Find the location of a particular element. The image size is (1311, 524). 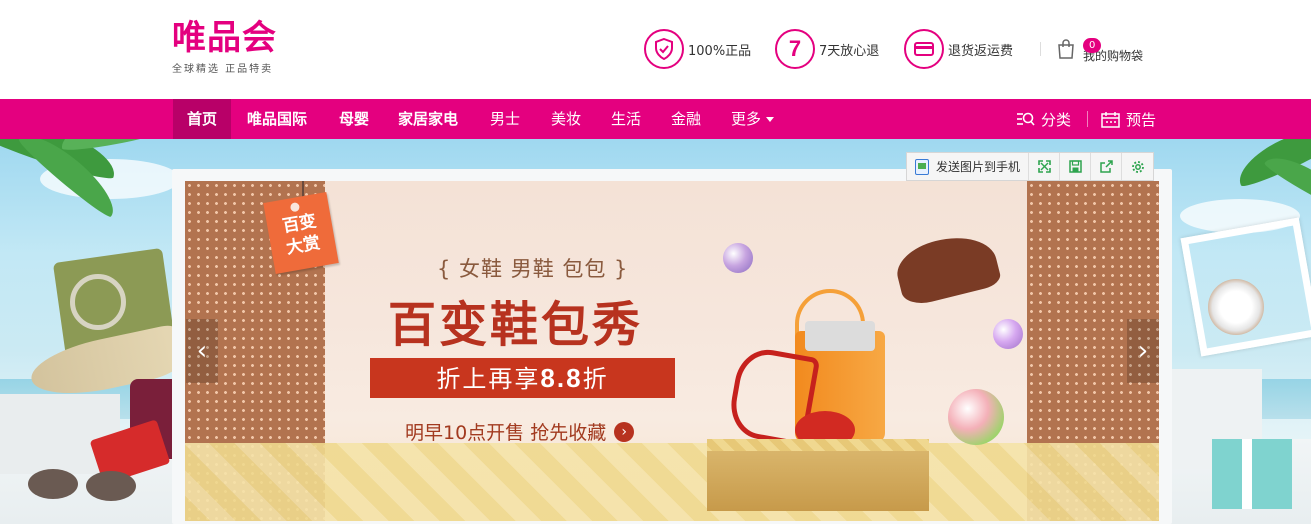

logo-tagline: 全球精选 正品特卖 is located at coordinates (223, 69).